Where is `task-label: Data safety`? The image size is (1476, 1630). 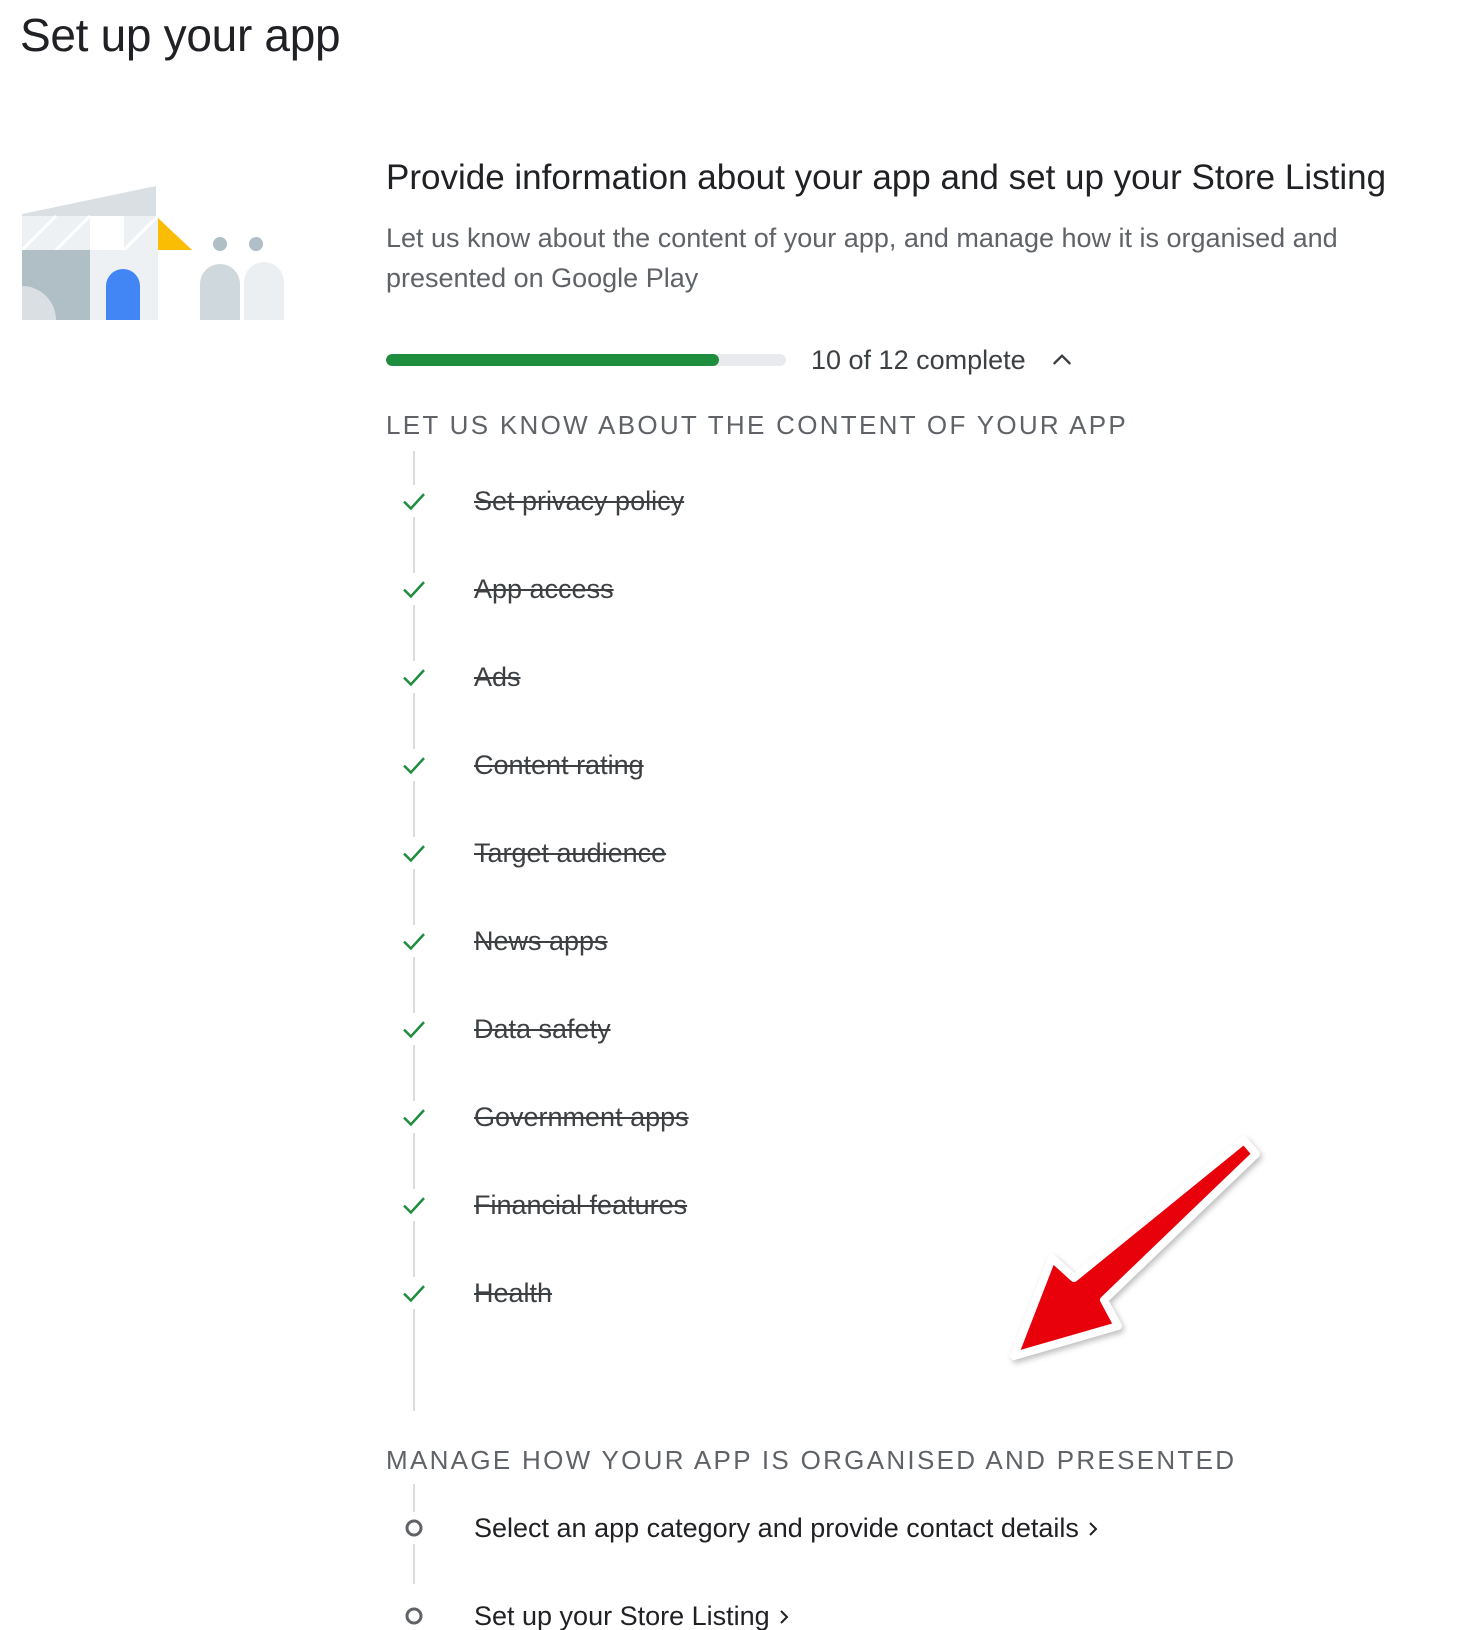 task-label: Data safety is located at coordinates (542, 1028).